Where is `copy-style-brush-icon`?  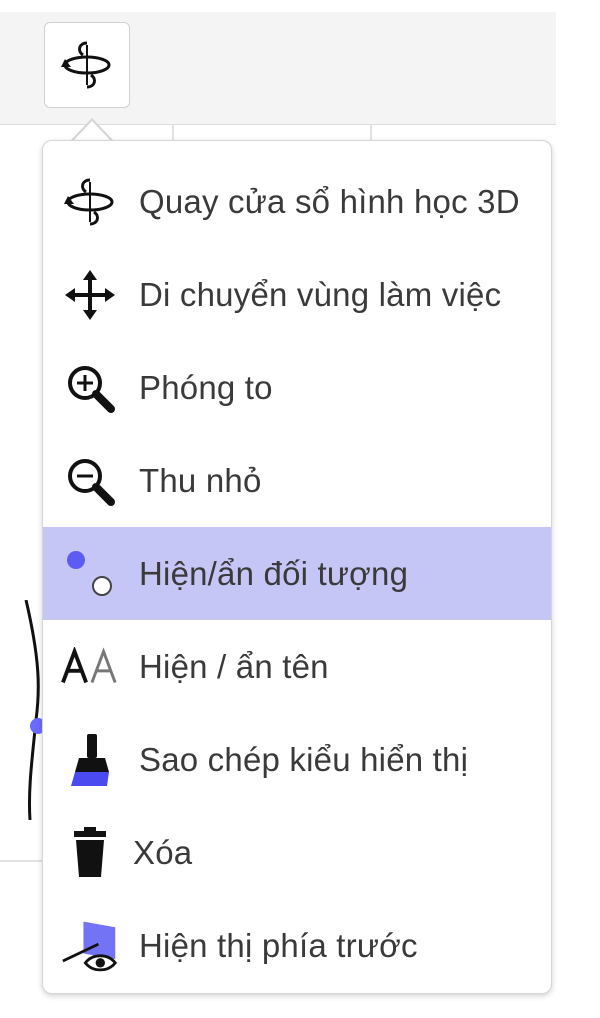
copy-style-brush-icon is located at coordinates (90, 760).